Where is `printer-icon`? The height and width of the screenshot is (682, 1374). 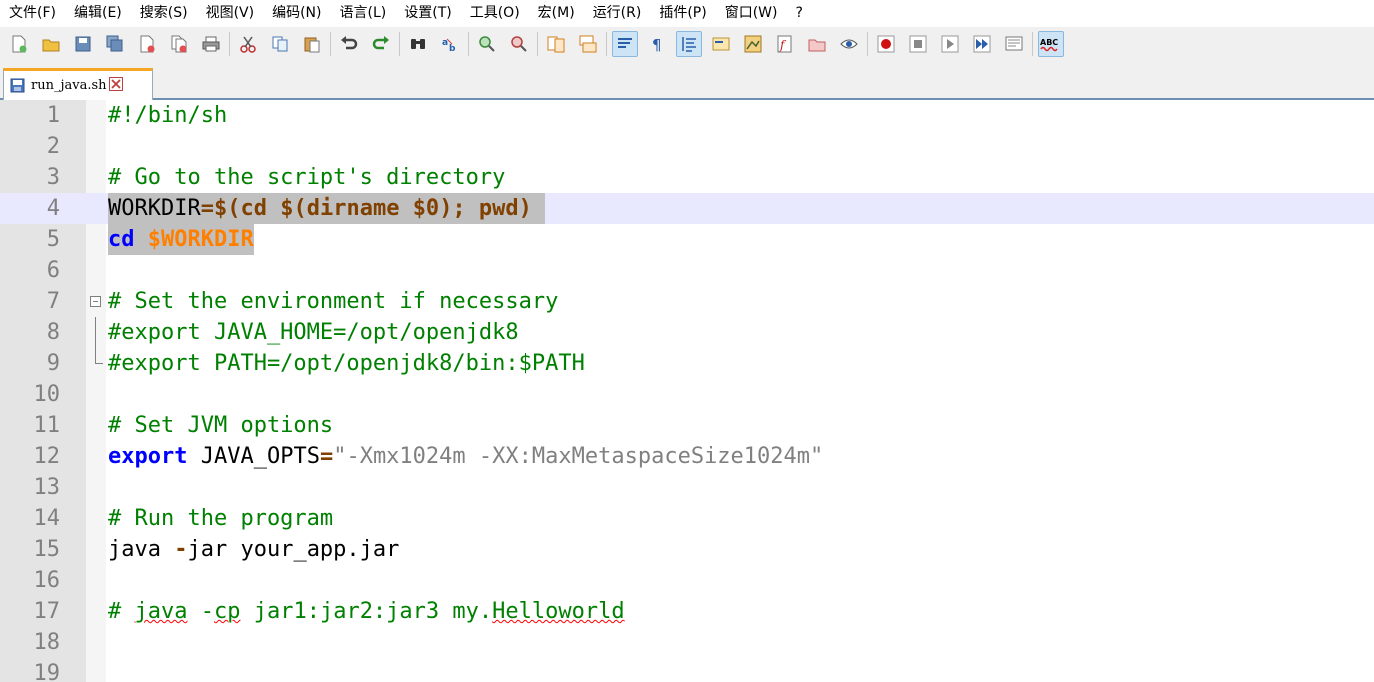 printer-icon is located at coordinates (211, 43).